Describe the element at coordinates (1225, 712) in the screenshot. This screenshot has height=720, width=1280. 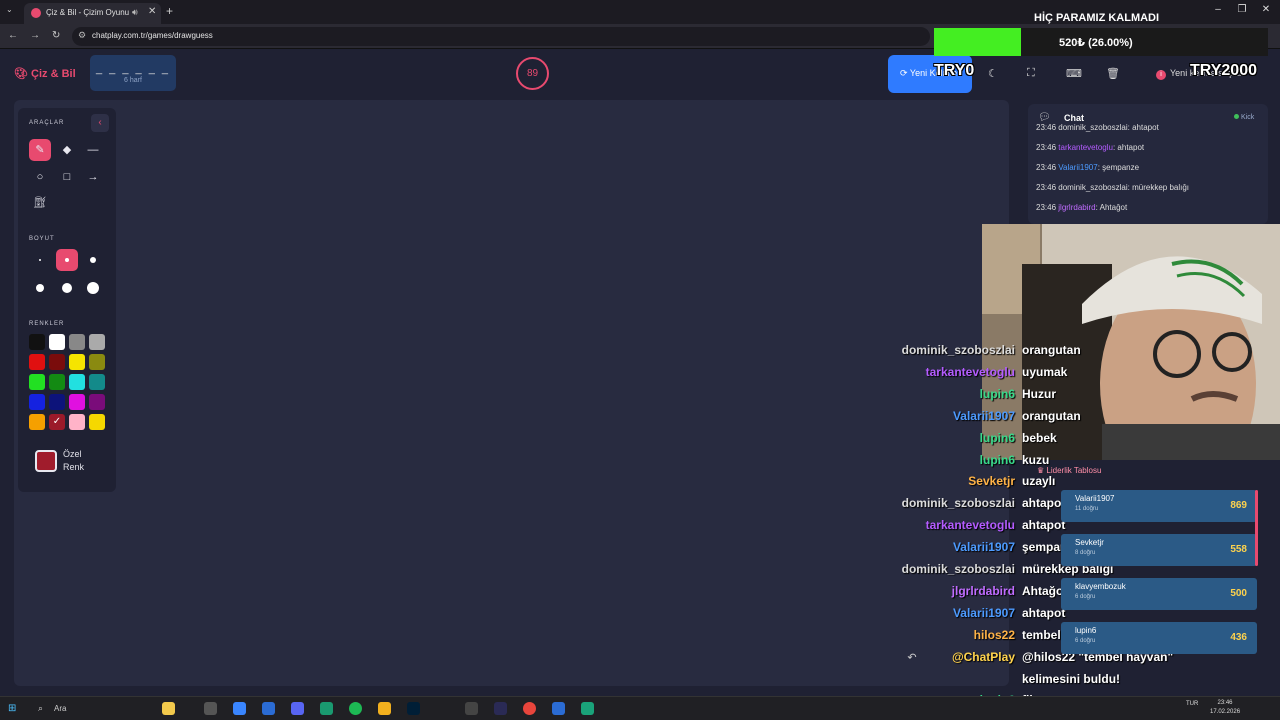
I see `clock-date: 17.02.2026` at that location.